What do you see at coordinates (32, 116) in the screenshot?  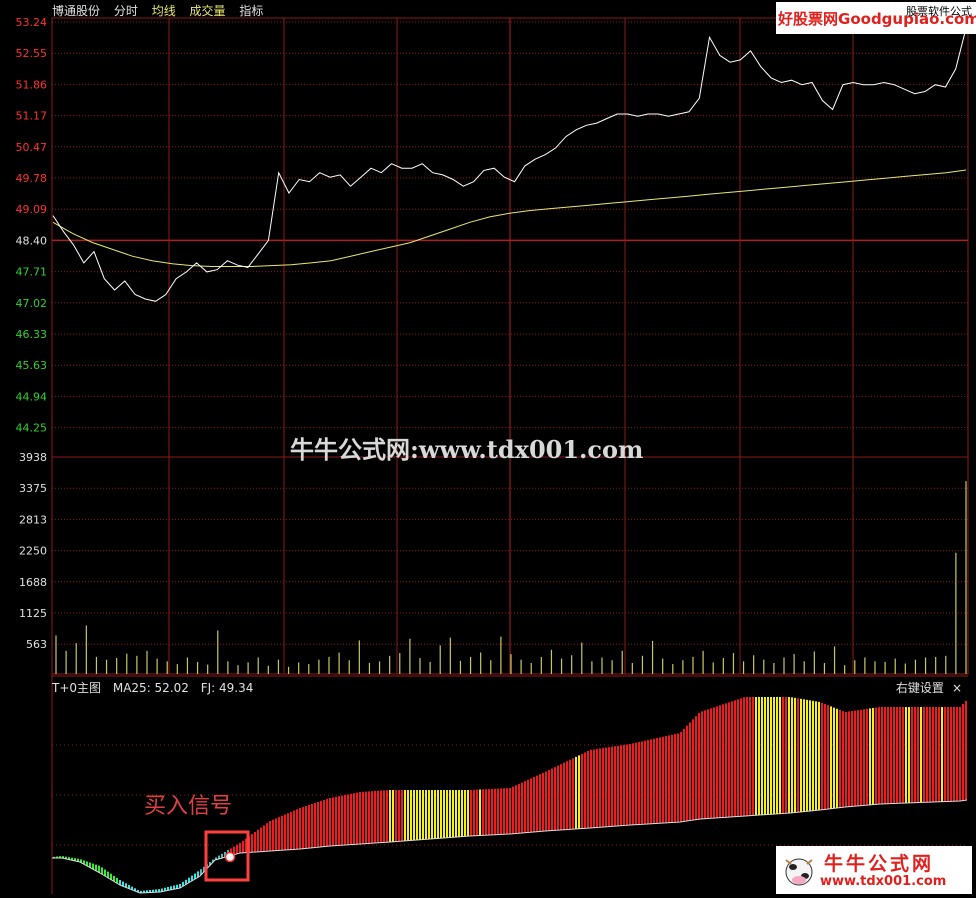 I see `price-tick-label: 51.17` at bounding box center [32, 116].